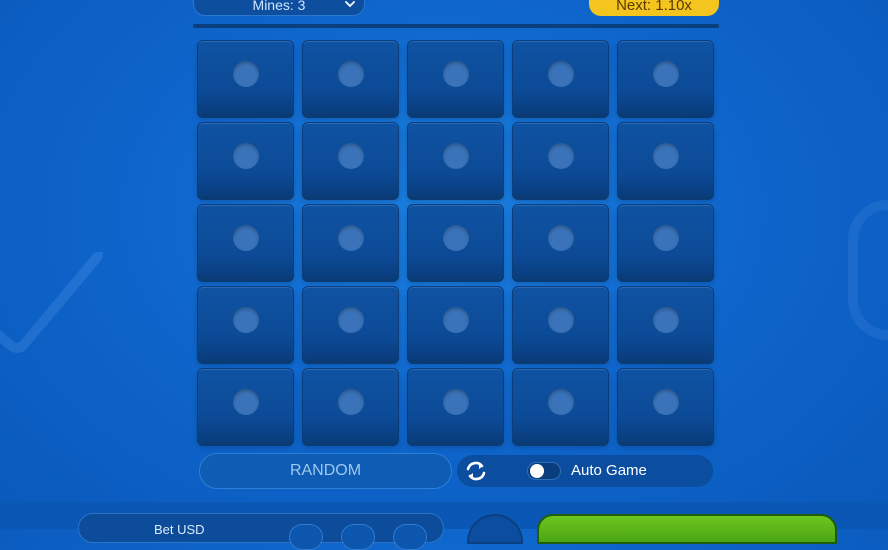 The image size is (888, 550). Describe the element at coordinates (868, 270) in the screenshot. I see `background-decoration-right` at that location.